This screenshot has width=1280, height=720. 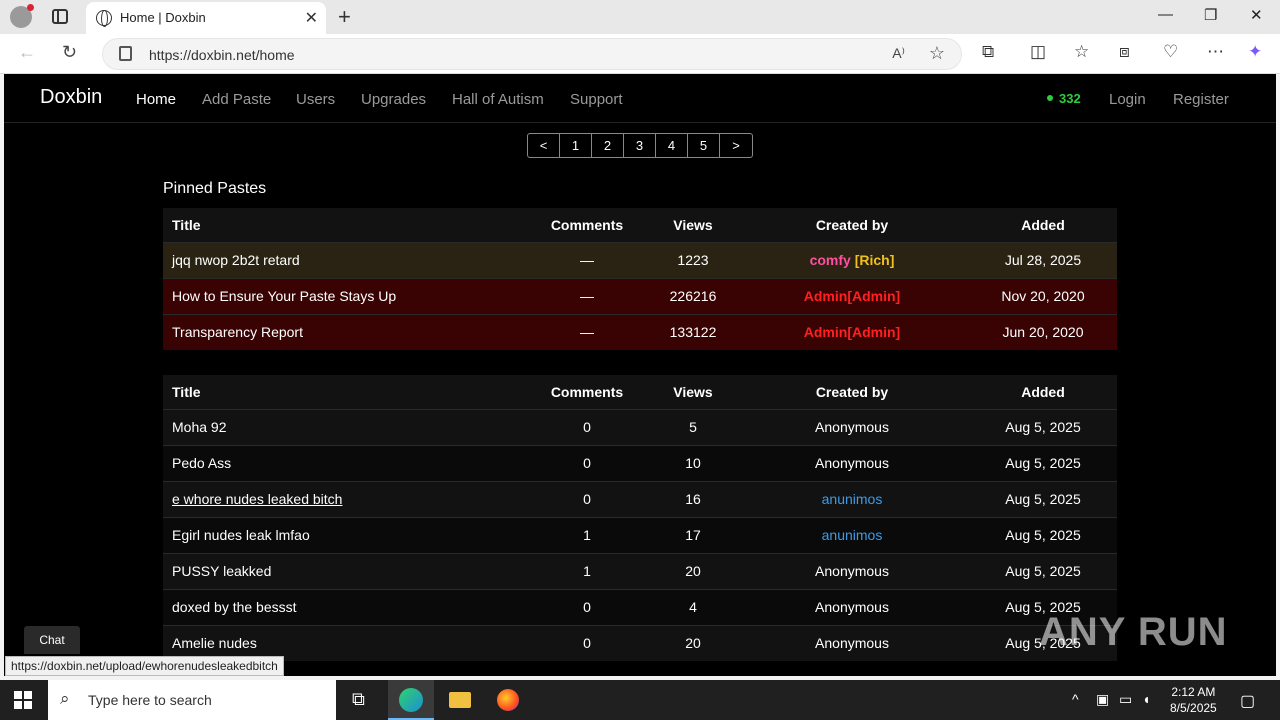 I want to click on paste-title: e whore nudes leaked bitch, so click(x=343, y=498).